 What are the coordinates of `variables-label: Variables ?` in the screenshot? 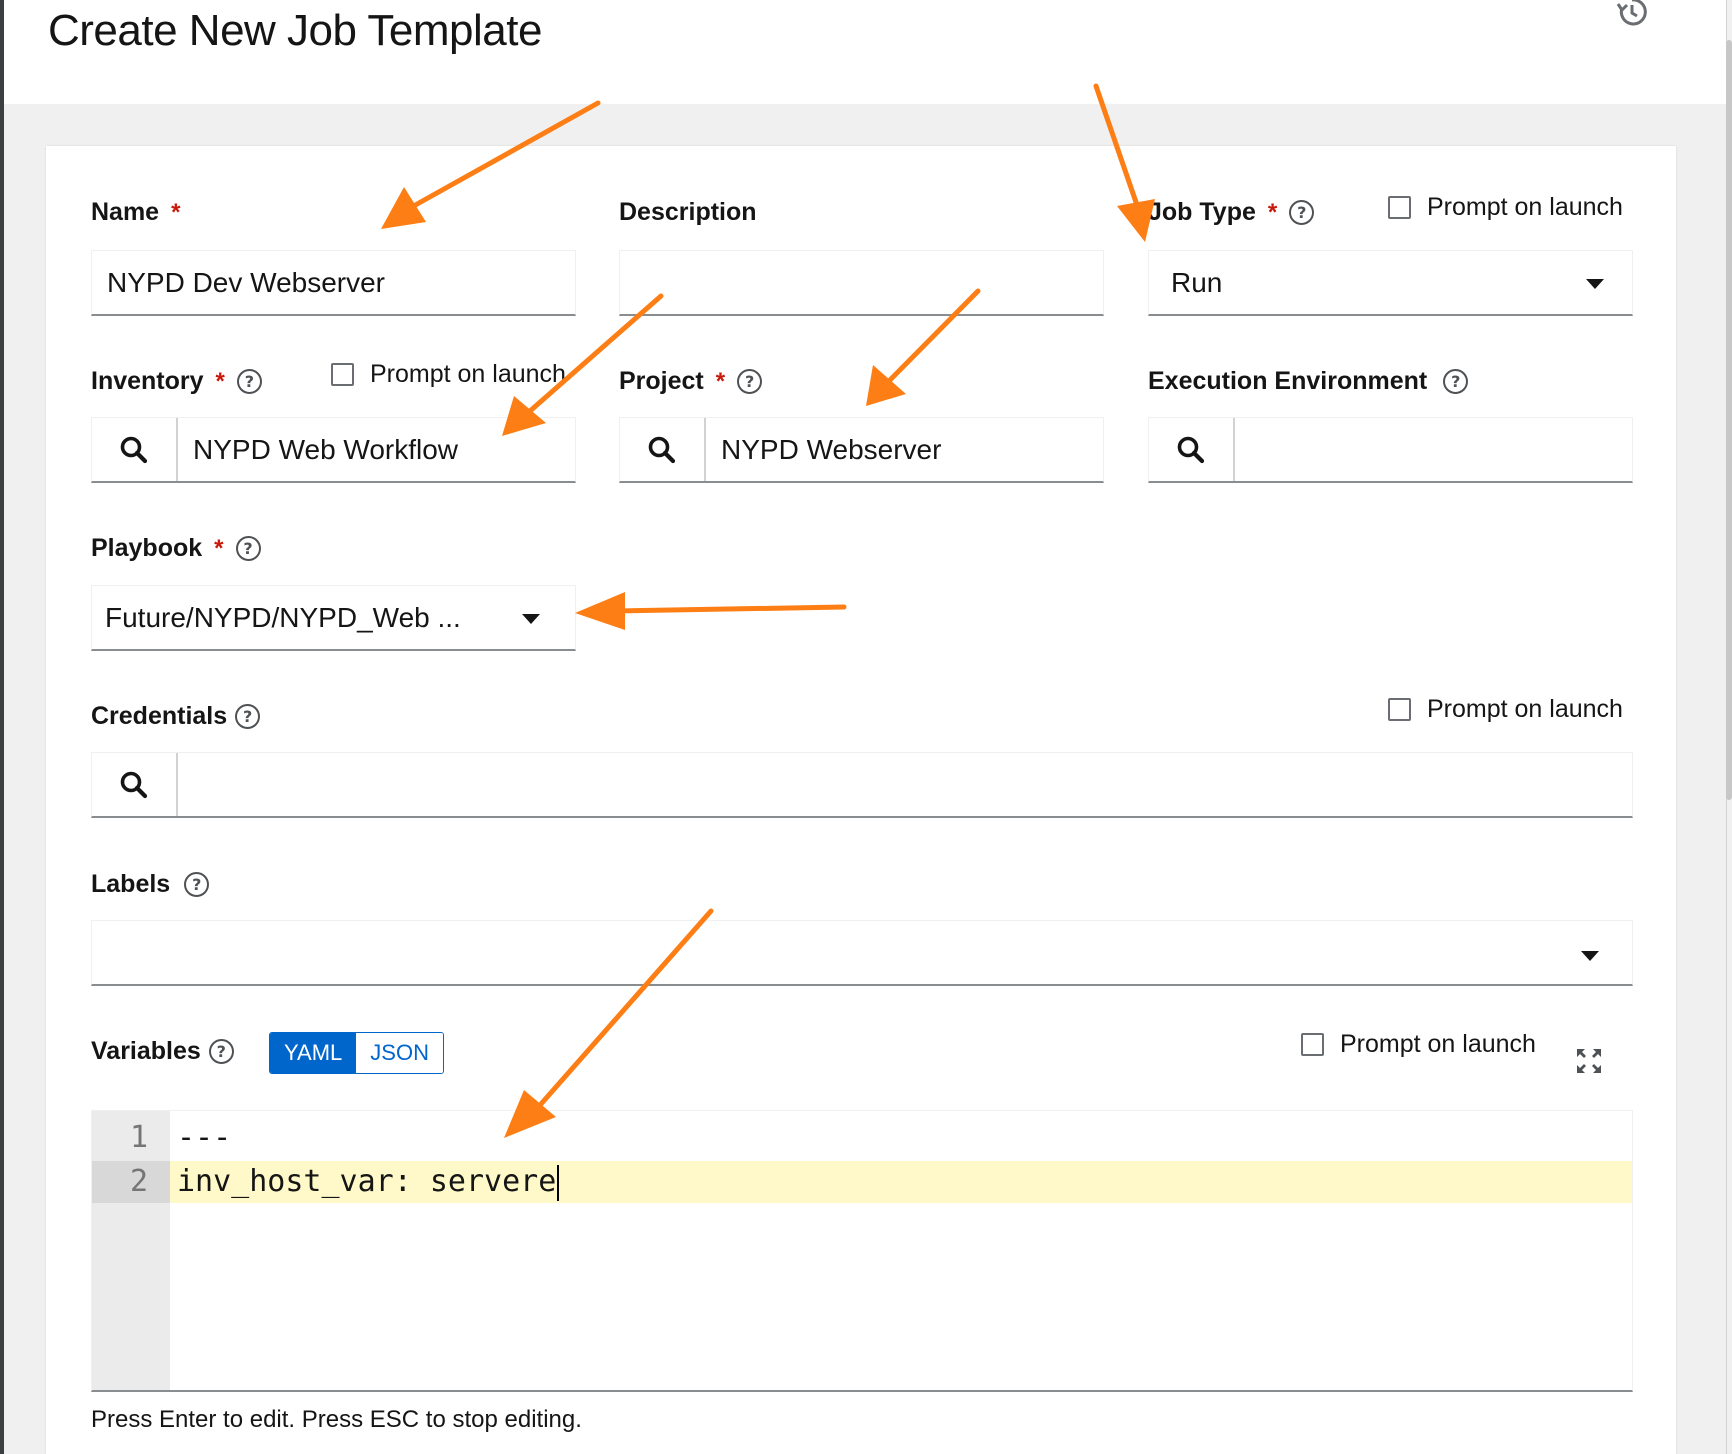 It's located at (162, 1051).